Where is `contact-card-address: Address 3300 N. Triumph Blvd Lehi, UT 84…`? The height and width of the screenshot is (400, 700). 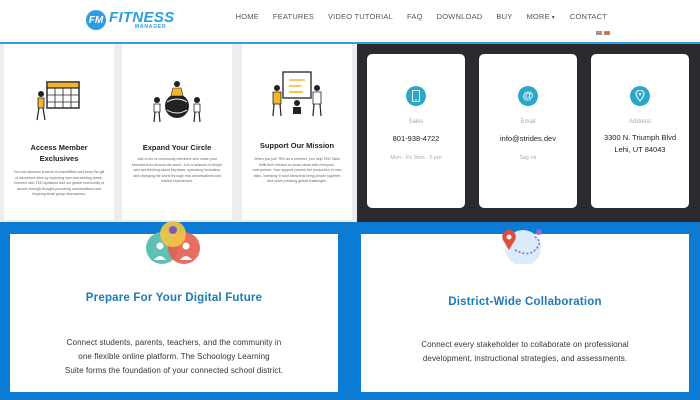 contact-card-address: Address 3300 N. Triumph Blvd Lehi, UT 84… is located at coordinates (640, 131).